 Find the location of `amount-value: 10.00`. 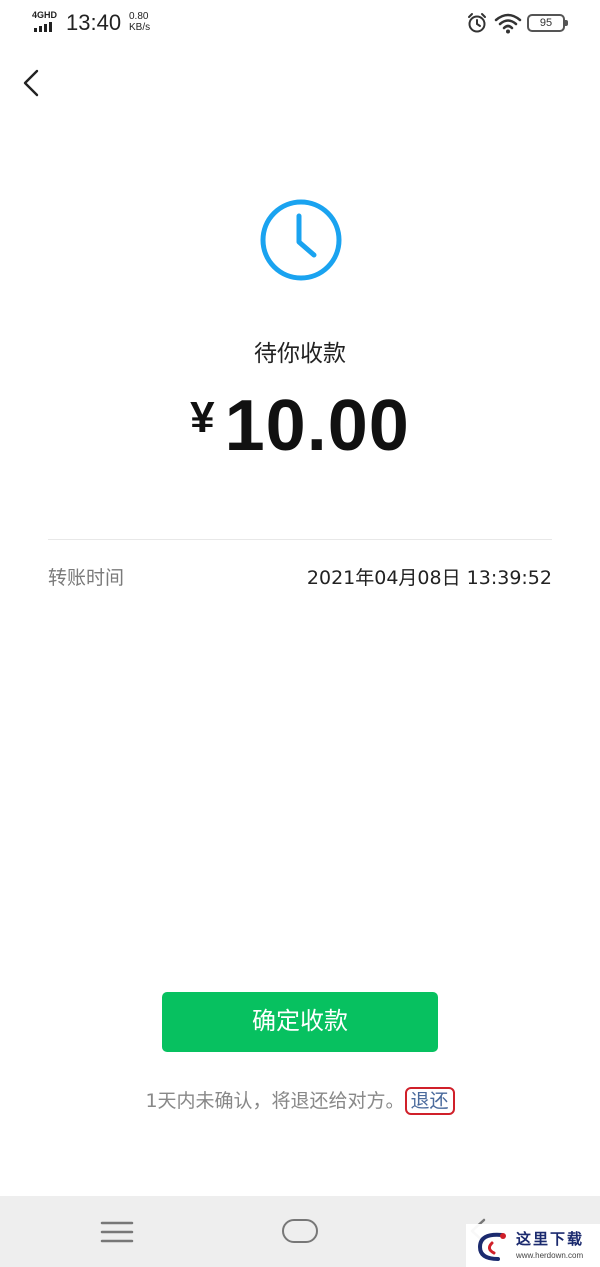

amount-value: 10.00 is located at coordinates (317, 426).